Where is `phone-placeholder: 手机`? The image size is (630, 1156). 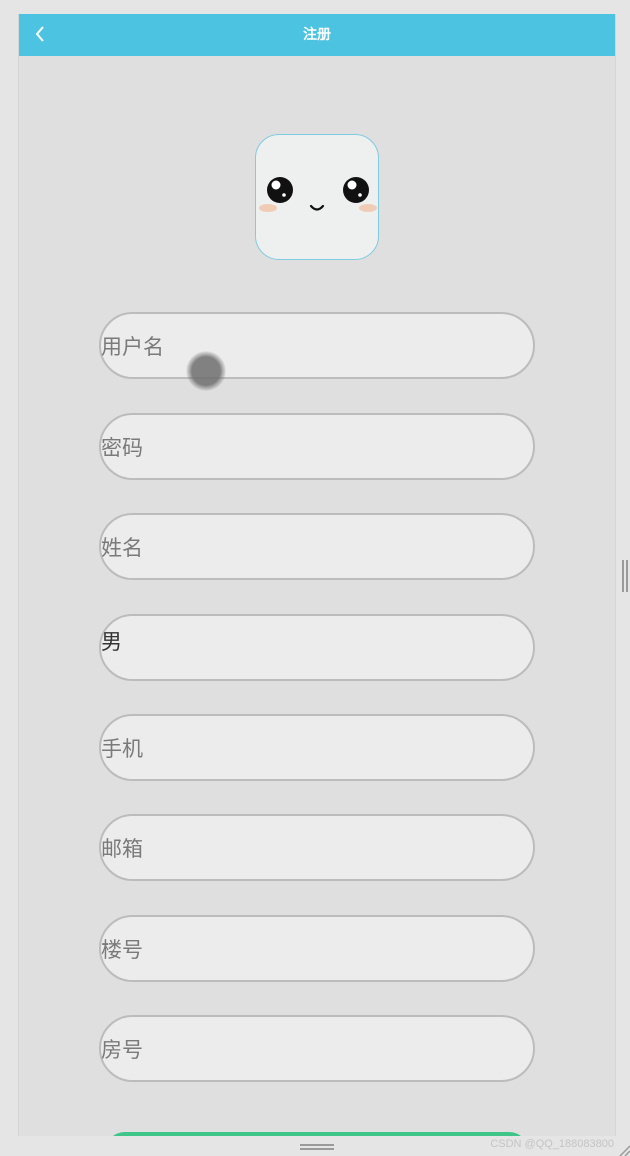
phone-placeholder: 手机 is located at coordinates (122, 748).